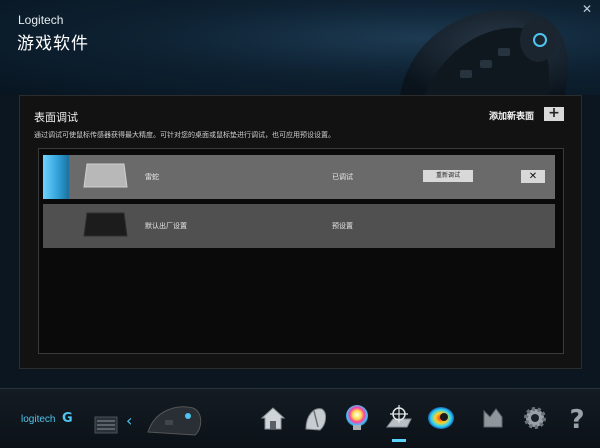 Image resolution: width=600 pixels, height=448 pixels. Describe the element at coordinates (441, 418) in the screenshot. I see `heatmap-icon` at that location.